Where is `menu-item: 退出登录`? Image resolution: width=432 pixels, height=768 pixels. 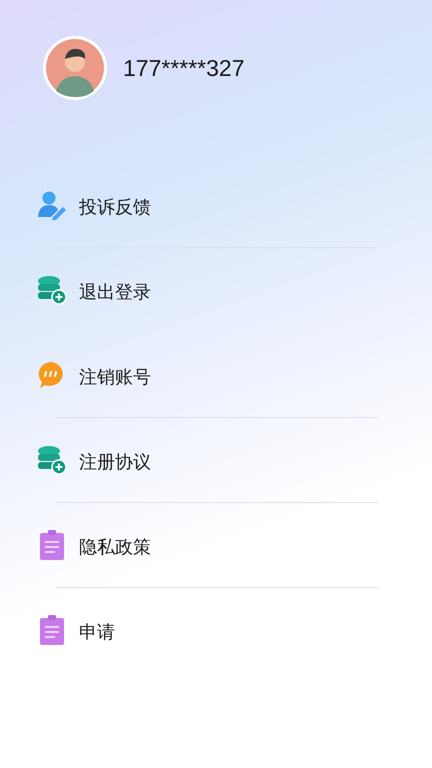 menu-item: 退出登录 is located at coordinates (115, 290).